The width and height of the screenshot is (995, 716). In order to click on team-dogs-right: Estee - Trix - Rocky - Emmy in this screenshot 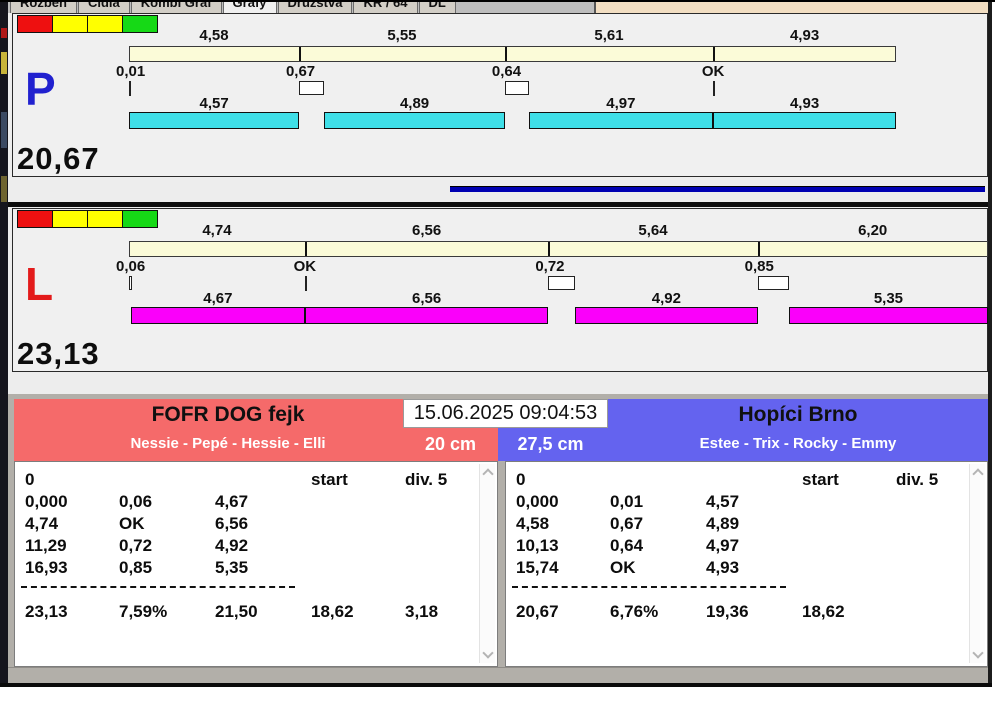, I will do `click(798, 443)`.